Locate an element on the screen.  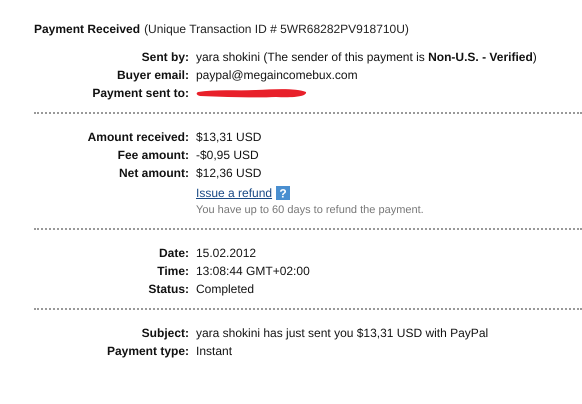
refund-link: Issue a refund is located at coordinates (234, 193).